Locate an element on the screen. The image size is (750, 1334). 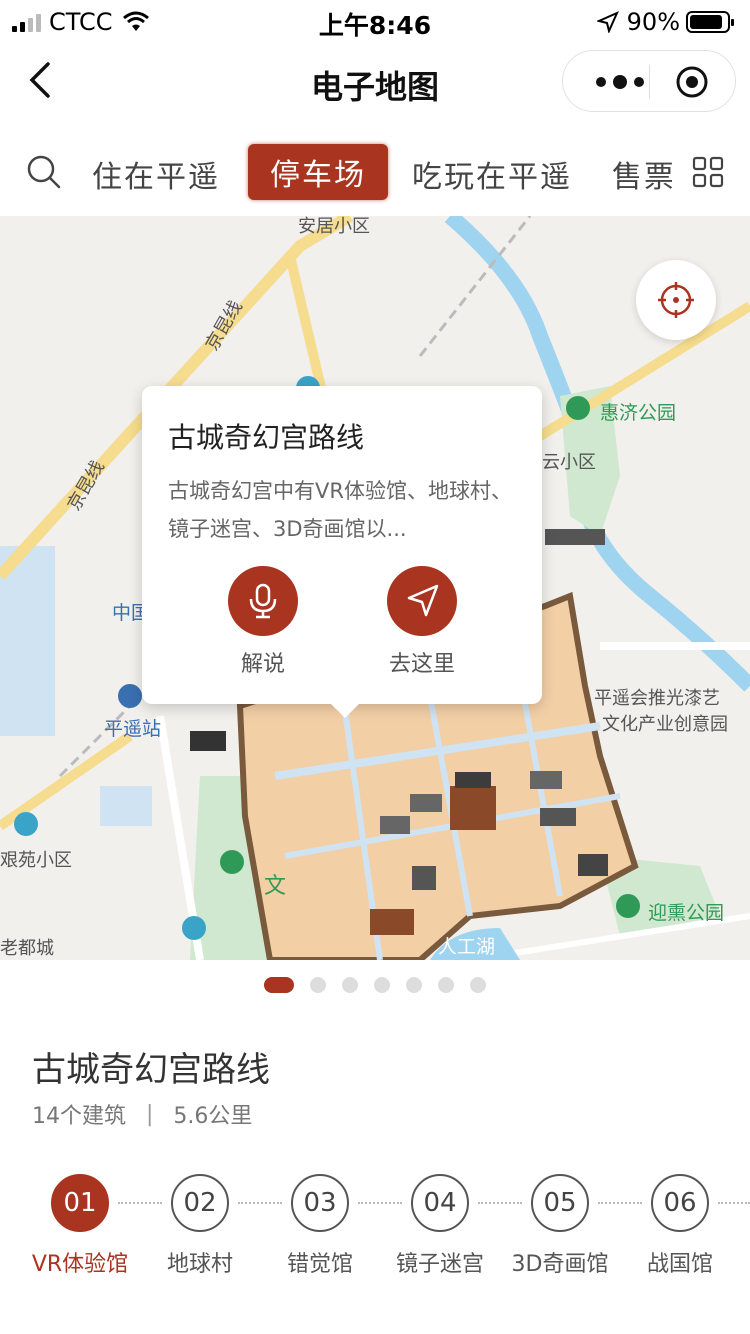
route-title: 古城奇幻宫路线 is located at coordinates (151, 1070).